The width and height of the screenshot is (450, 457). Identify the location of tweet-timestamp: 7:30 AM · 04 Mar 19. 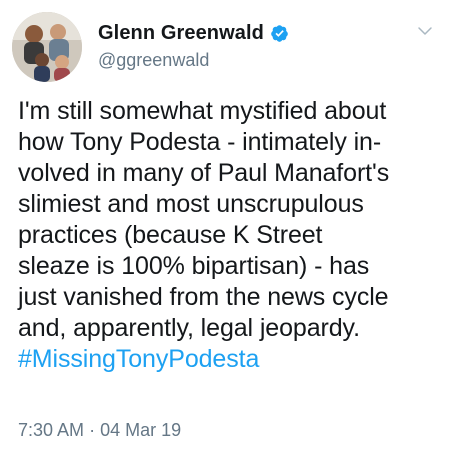
(99, 430).